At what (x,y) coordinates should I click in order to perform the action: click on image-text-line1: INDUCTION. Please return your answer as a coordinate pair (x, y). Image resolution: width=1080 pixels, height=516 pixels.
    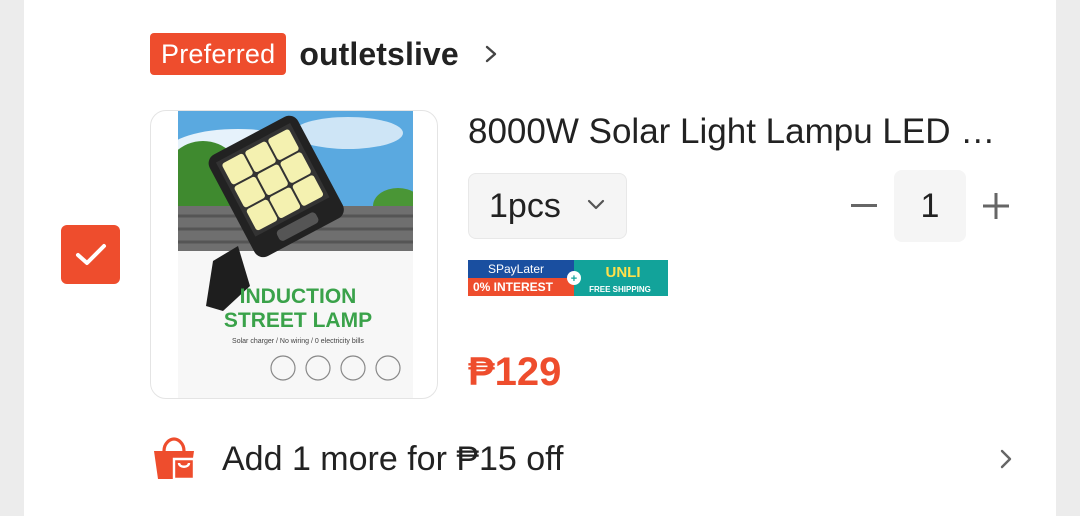
    Looking at the image, I should click on (298, 296).